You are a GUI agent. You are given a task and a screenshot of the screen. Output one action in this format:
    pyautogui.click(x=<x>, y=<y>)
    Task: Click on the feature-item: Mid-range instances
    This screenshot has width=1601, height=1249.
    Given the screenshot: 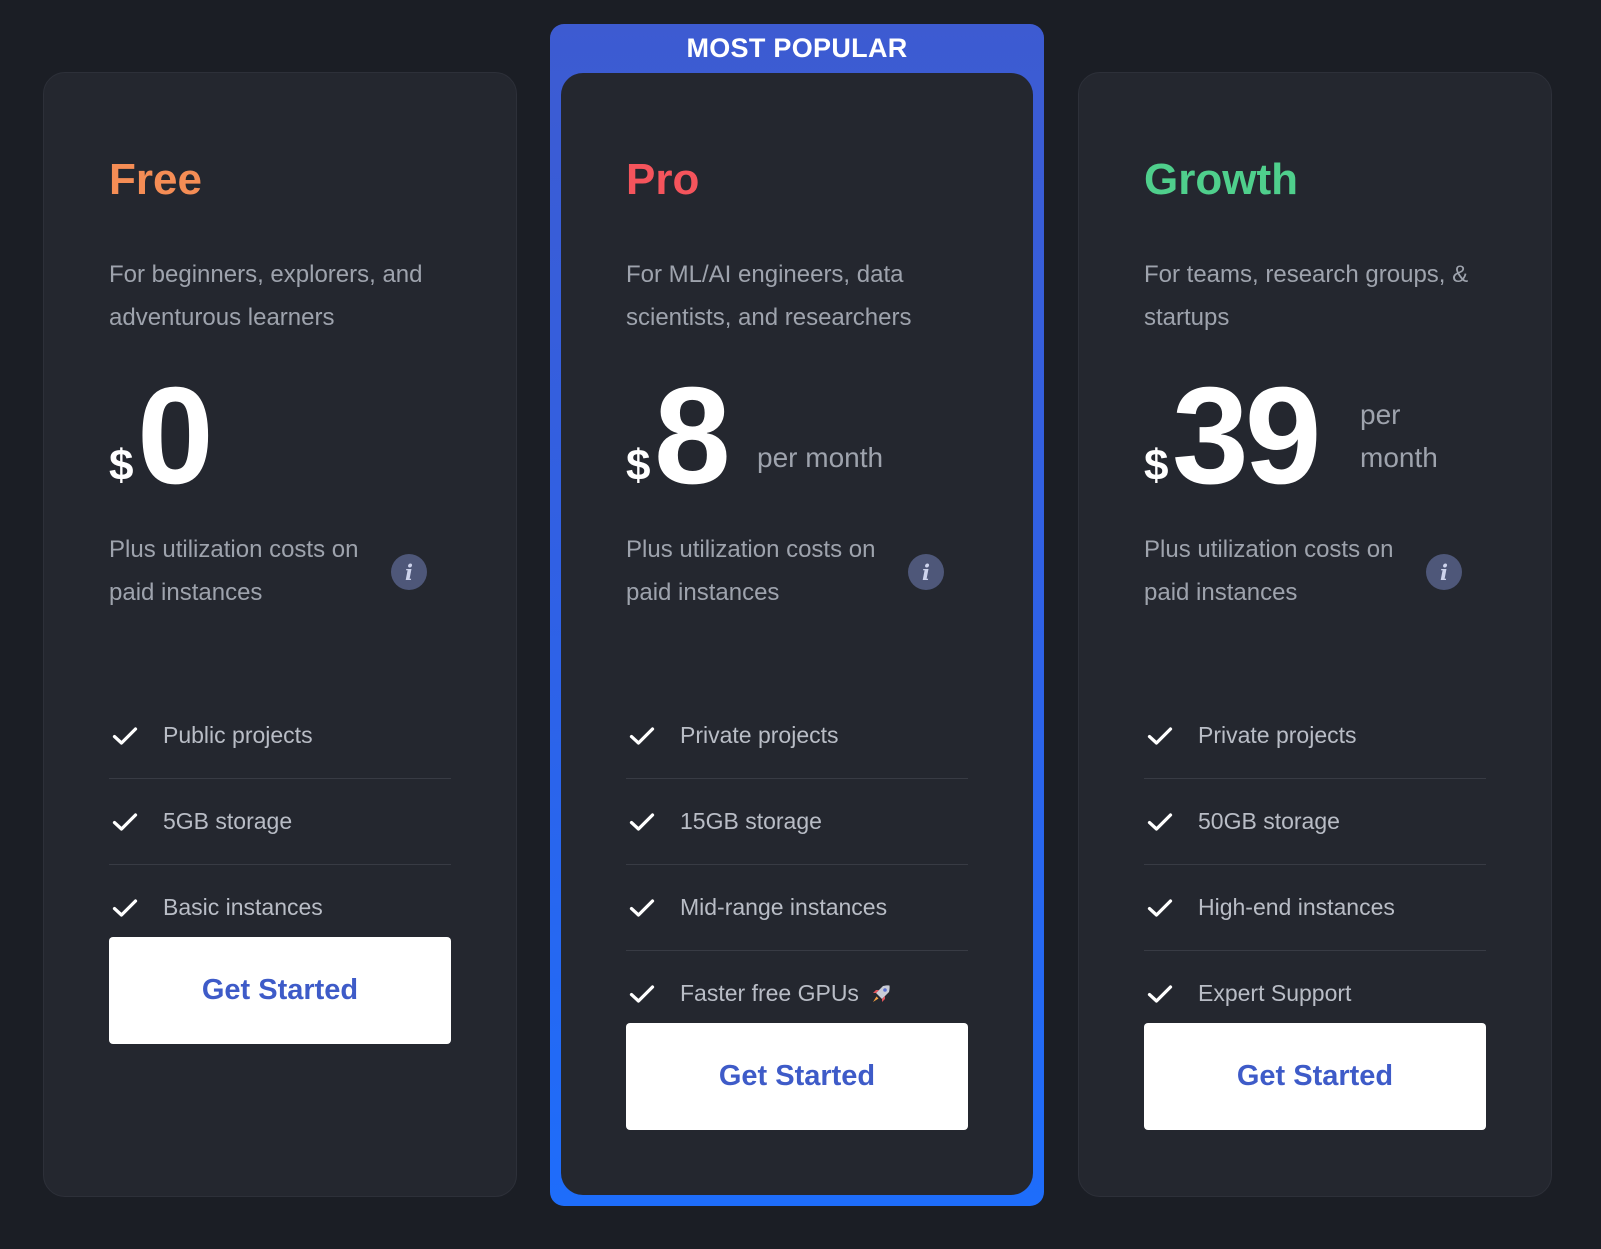 What is the action you would take?
    pyautogui.click(x=797, y=908)
    